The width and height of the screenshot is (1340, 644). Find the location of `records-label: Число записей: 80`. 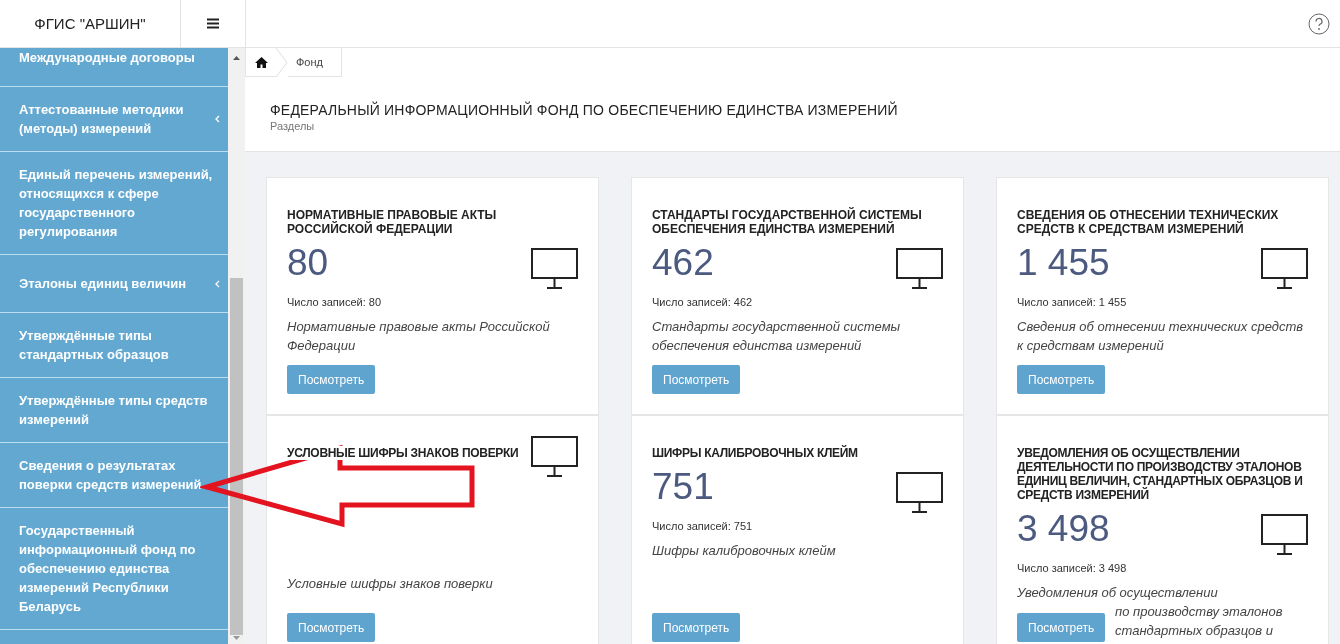

records-label: Число записей: 80 is located at coordinates (335, 302).